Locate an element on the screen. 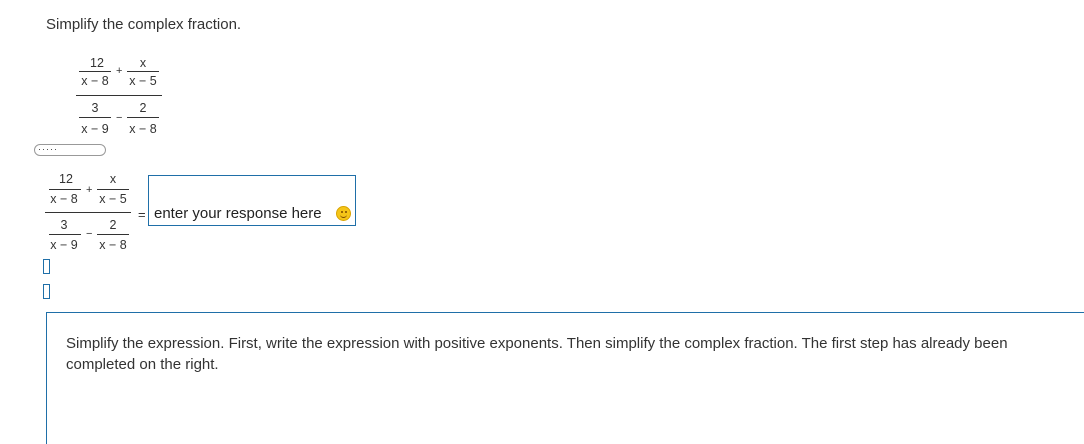  collapse-toggle-button: ····· is located at coordinates (70, 150).